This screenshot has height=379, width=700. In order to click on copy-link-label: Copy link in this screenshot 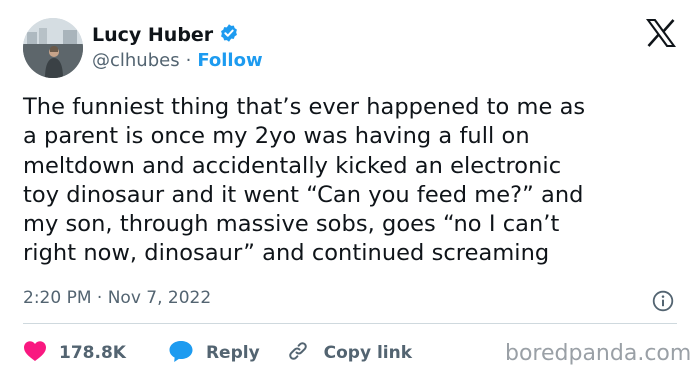, I will do `click(368, 353)`.